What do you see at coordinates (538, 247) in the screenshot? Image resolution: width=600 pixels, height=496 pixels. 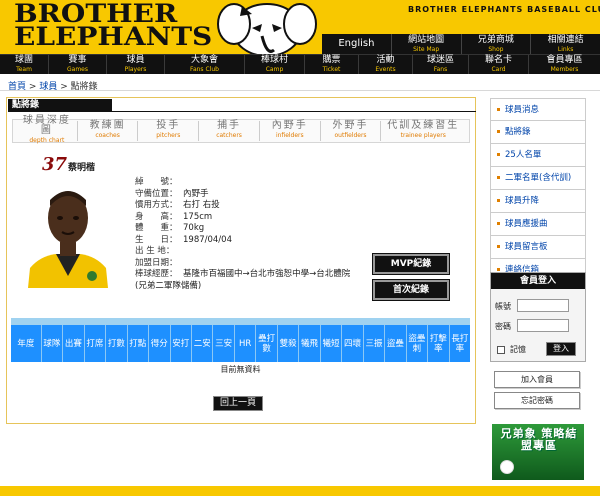 I see `sidebar-item-message-board: 球員留言板` at bounding box center [538, 247].